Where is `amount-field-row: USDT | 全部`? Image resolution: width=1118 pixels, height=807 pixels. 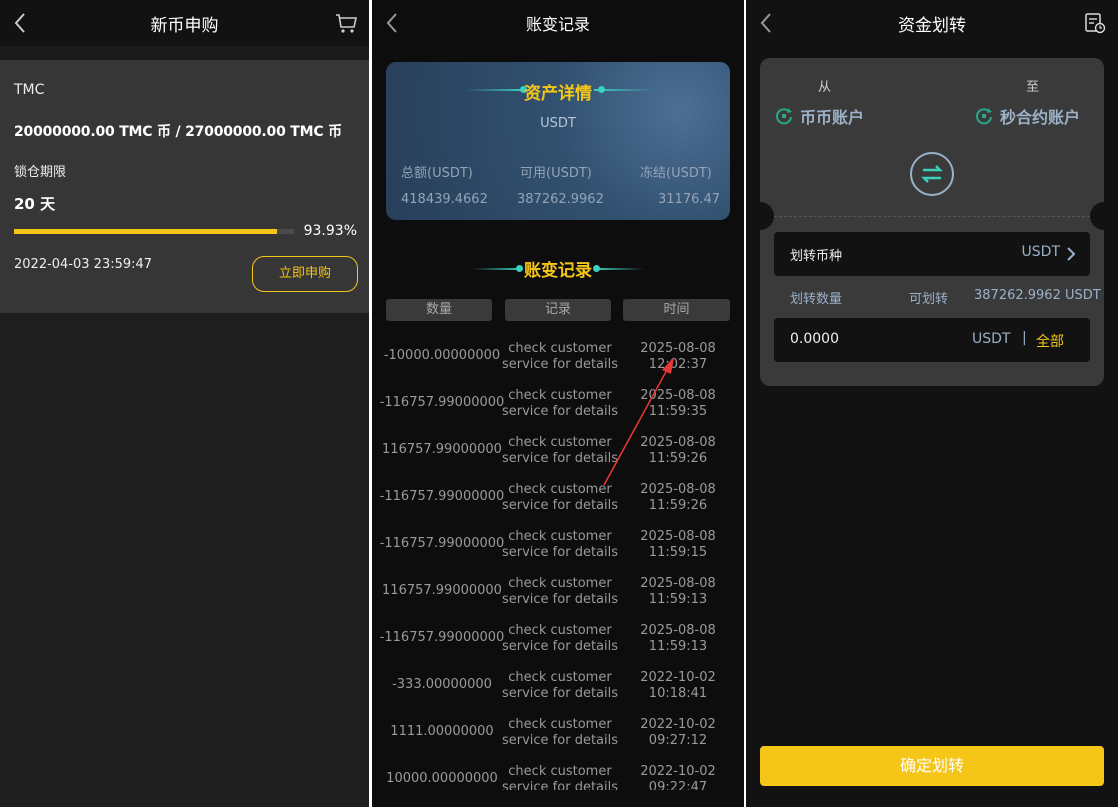 amount-field-row: USDT | 全部 is located at coordinates (932, 340).